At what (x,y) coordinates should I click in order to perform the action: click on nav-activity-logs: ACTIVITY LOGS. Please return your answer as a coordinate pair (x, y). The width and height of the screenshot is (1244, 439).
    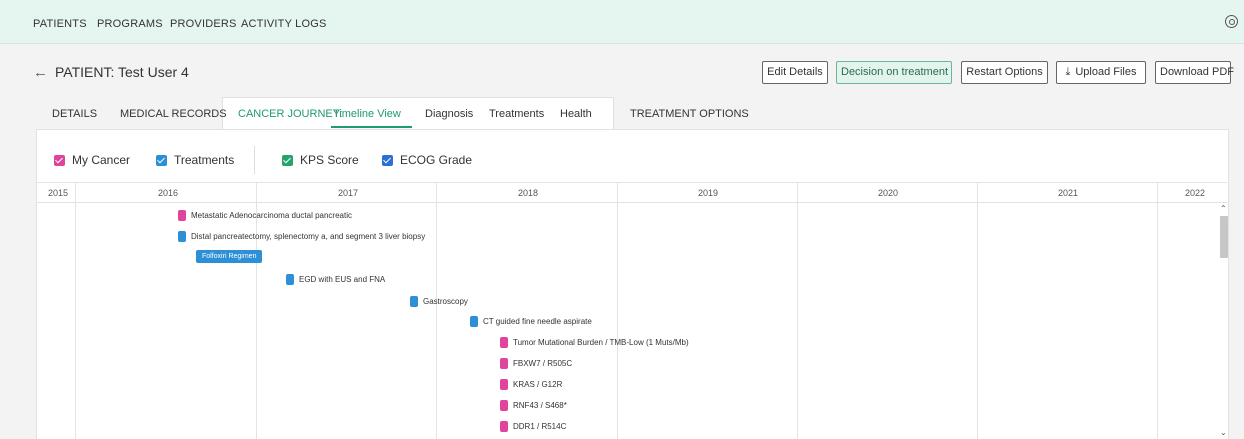
    Looking at the image, I should click on (284, 24).